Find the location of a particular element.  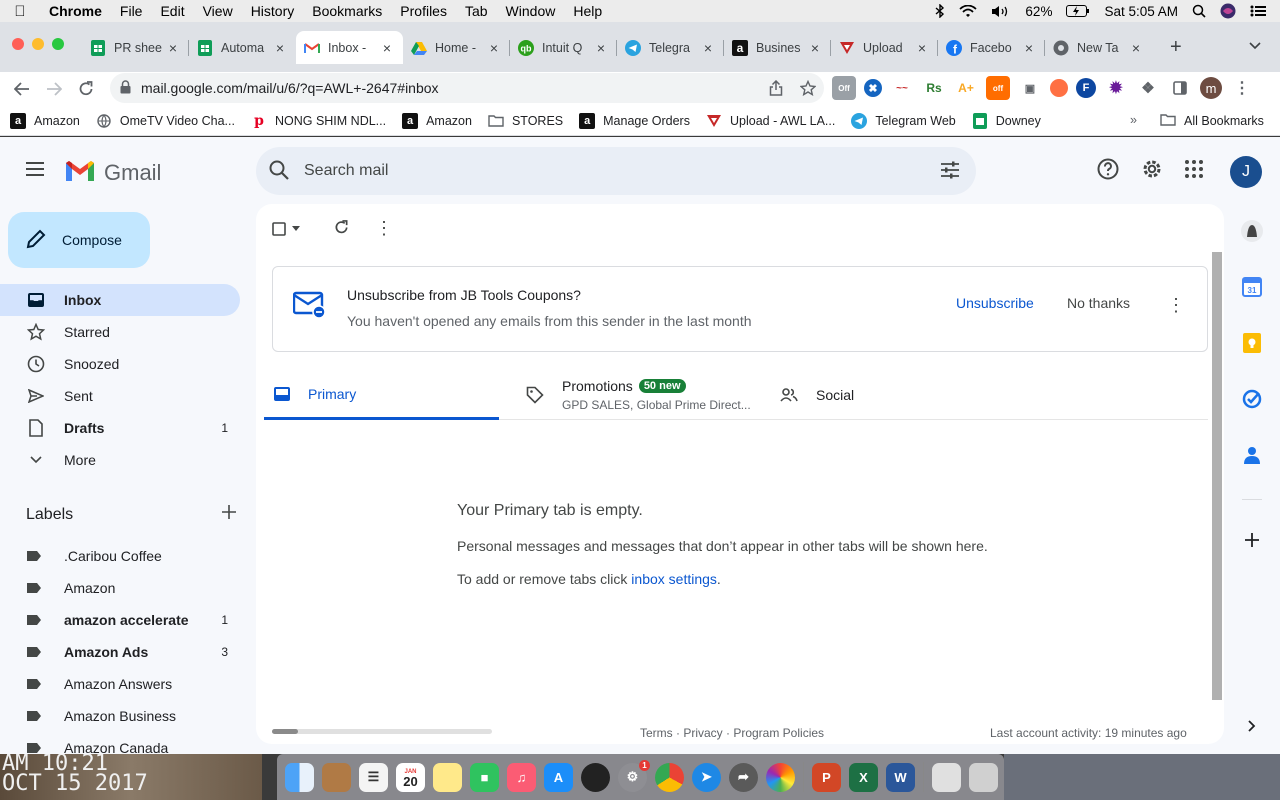

extension-rs-icon: Rs is located at coordinates (934, 88).